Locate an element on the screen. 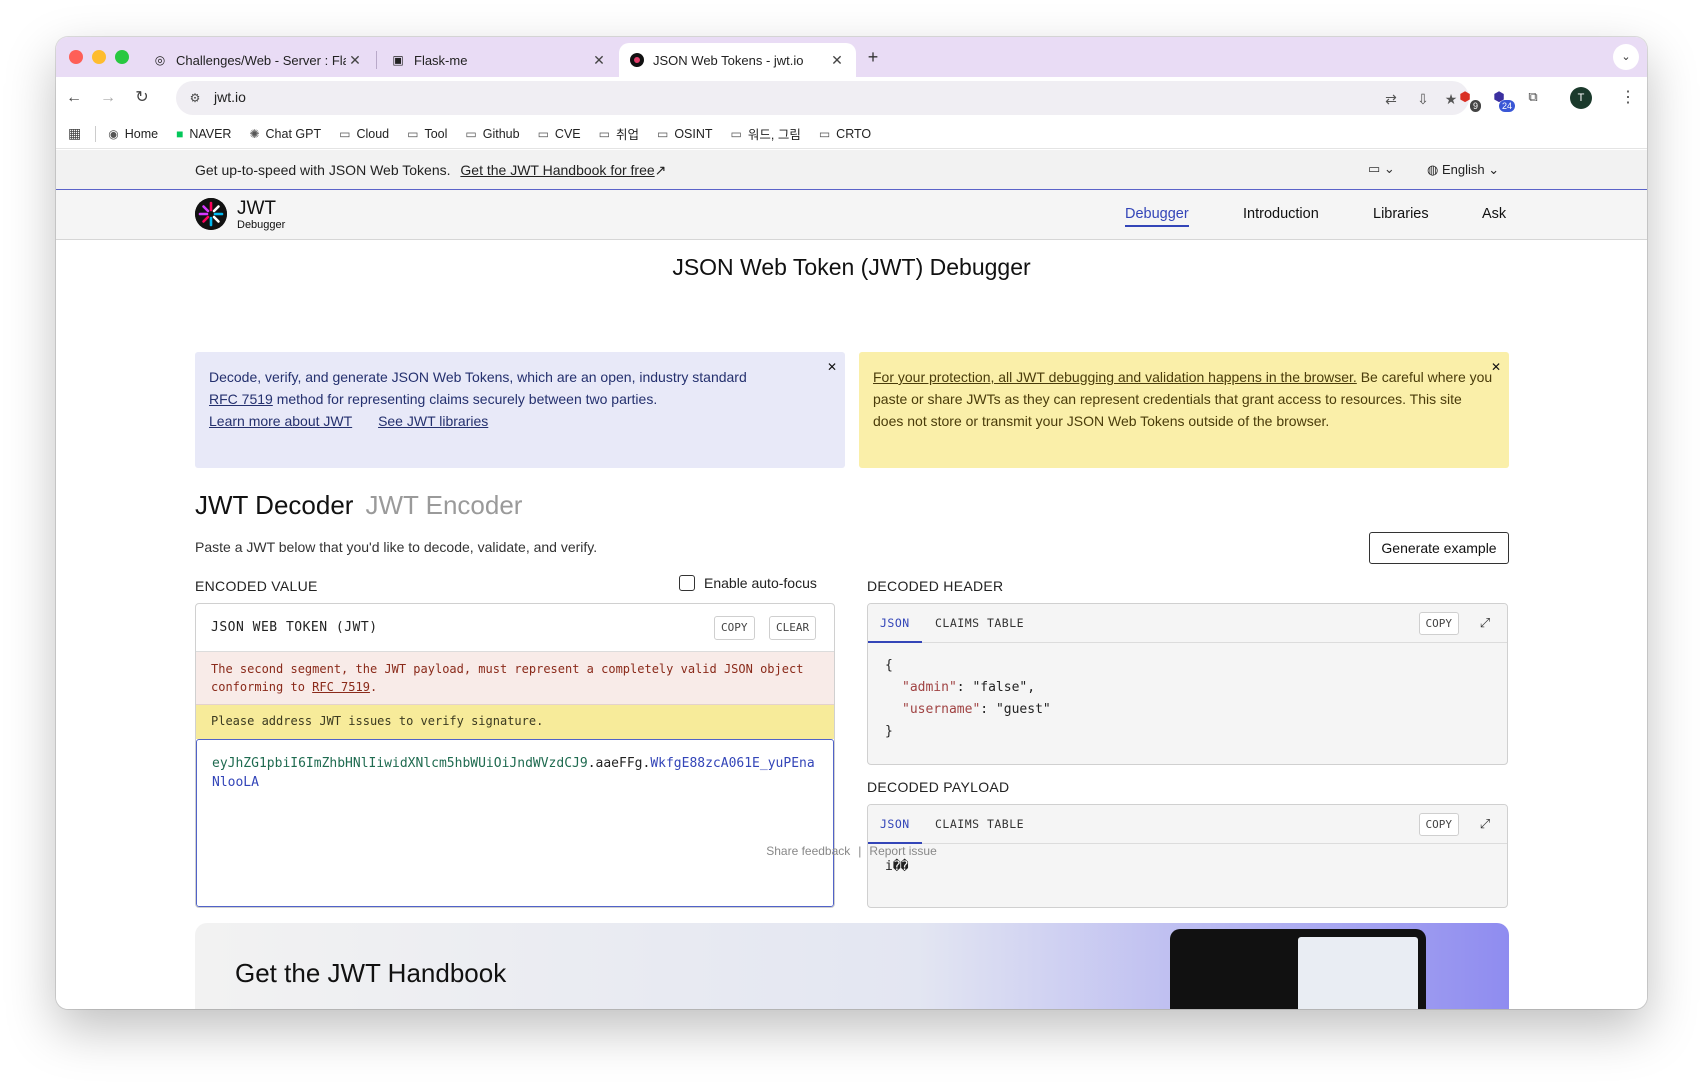  bookmark-word-drawing: ▭ 워드, 그림 is located at coordinates (766, 133).